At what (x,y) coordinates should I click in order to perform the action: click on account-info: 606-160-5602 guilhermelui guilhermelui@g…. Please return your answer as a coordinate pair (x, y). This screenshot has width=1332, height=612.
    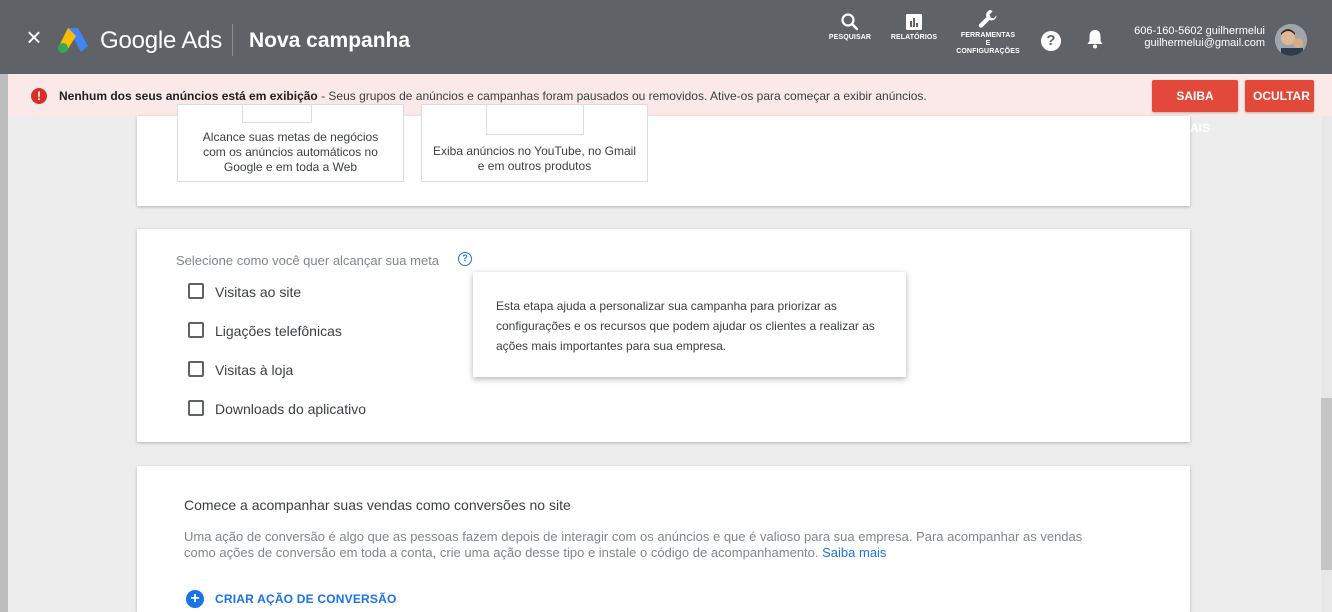
    Looking at the image, I should click on (1187, 37).